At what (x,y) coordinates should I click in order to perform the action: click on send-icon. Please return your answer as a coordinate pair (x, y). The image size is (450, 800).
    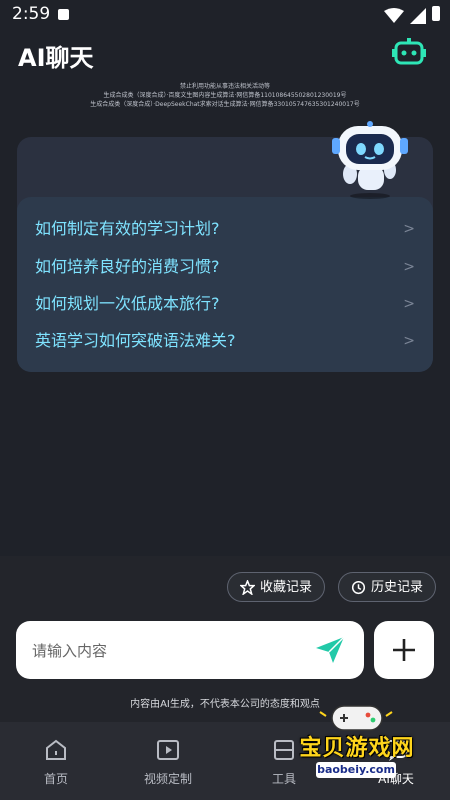
    Looking at the image, I should click on (330, 650).